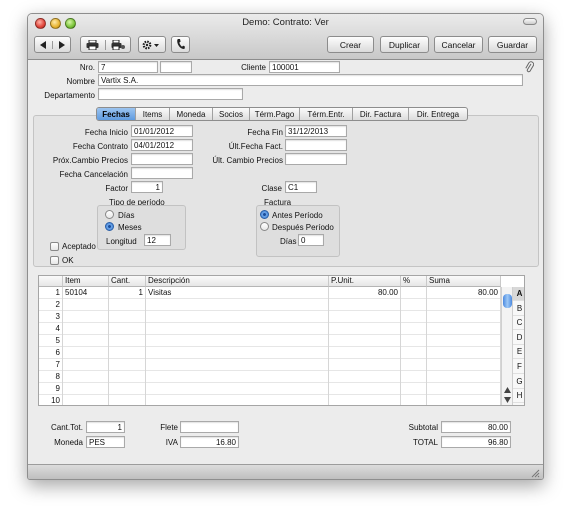 This screenshot has width=570, height=517. I want to click on scroll-down-icon, so click(507, 400).